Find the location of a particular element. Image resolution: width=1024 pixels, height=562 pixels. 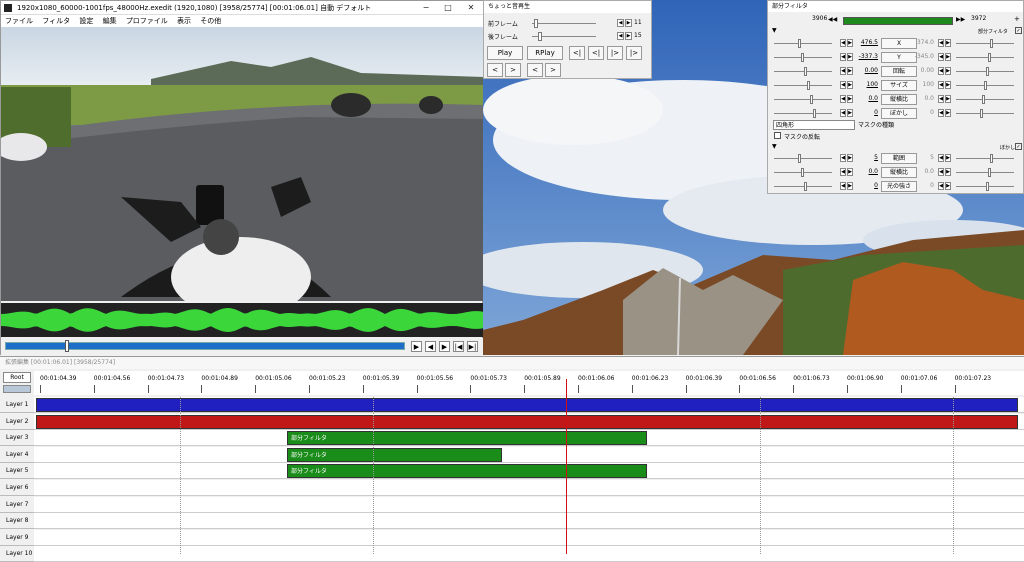

jump-start-icon: |◀ is located at coordinates (458, 346).